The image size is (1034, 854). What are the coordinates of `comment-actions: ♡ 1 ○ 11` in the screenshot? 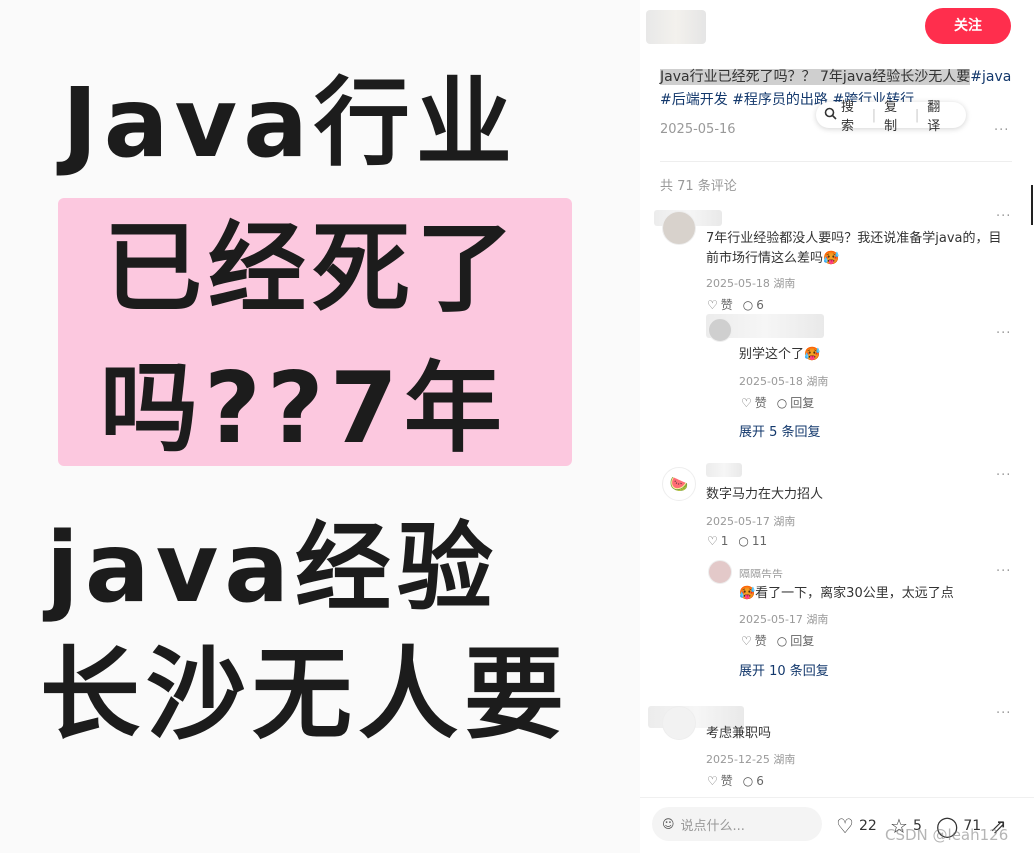 It's located at (737, 541).